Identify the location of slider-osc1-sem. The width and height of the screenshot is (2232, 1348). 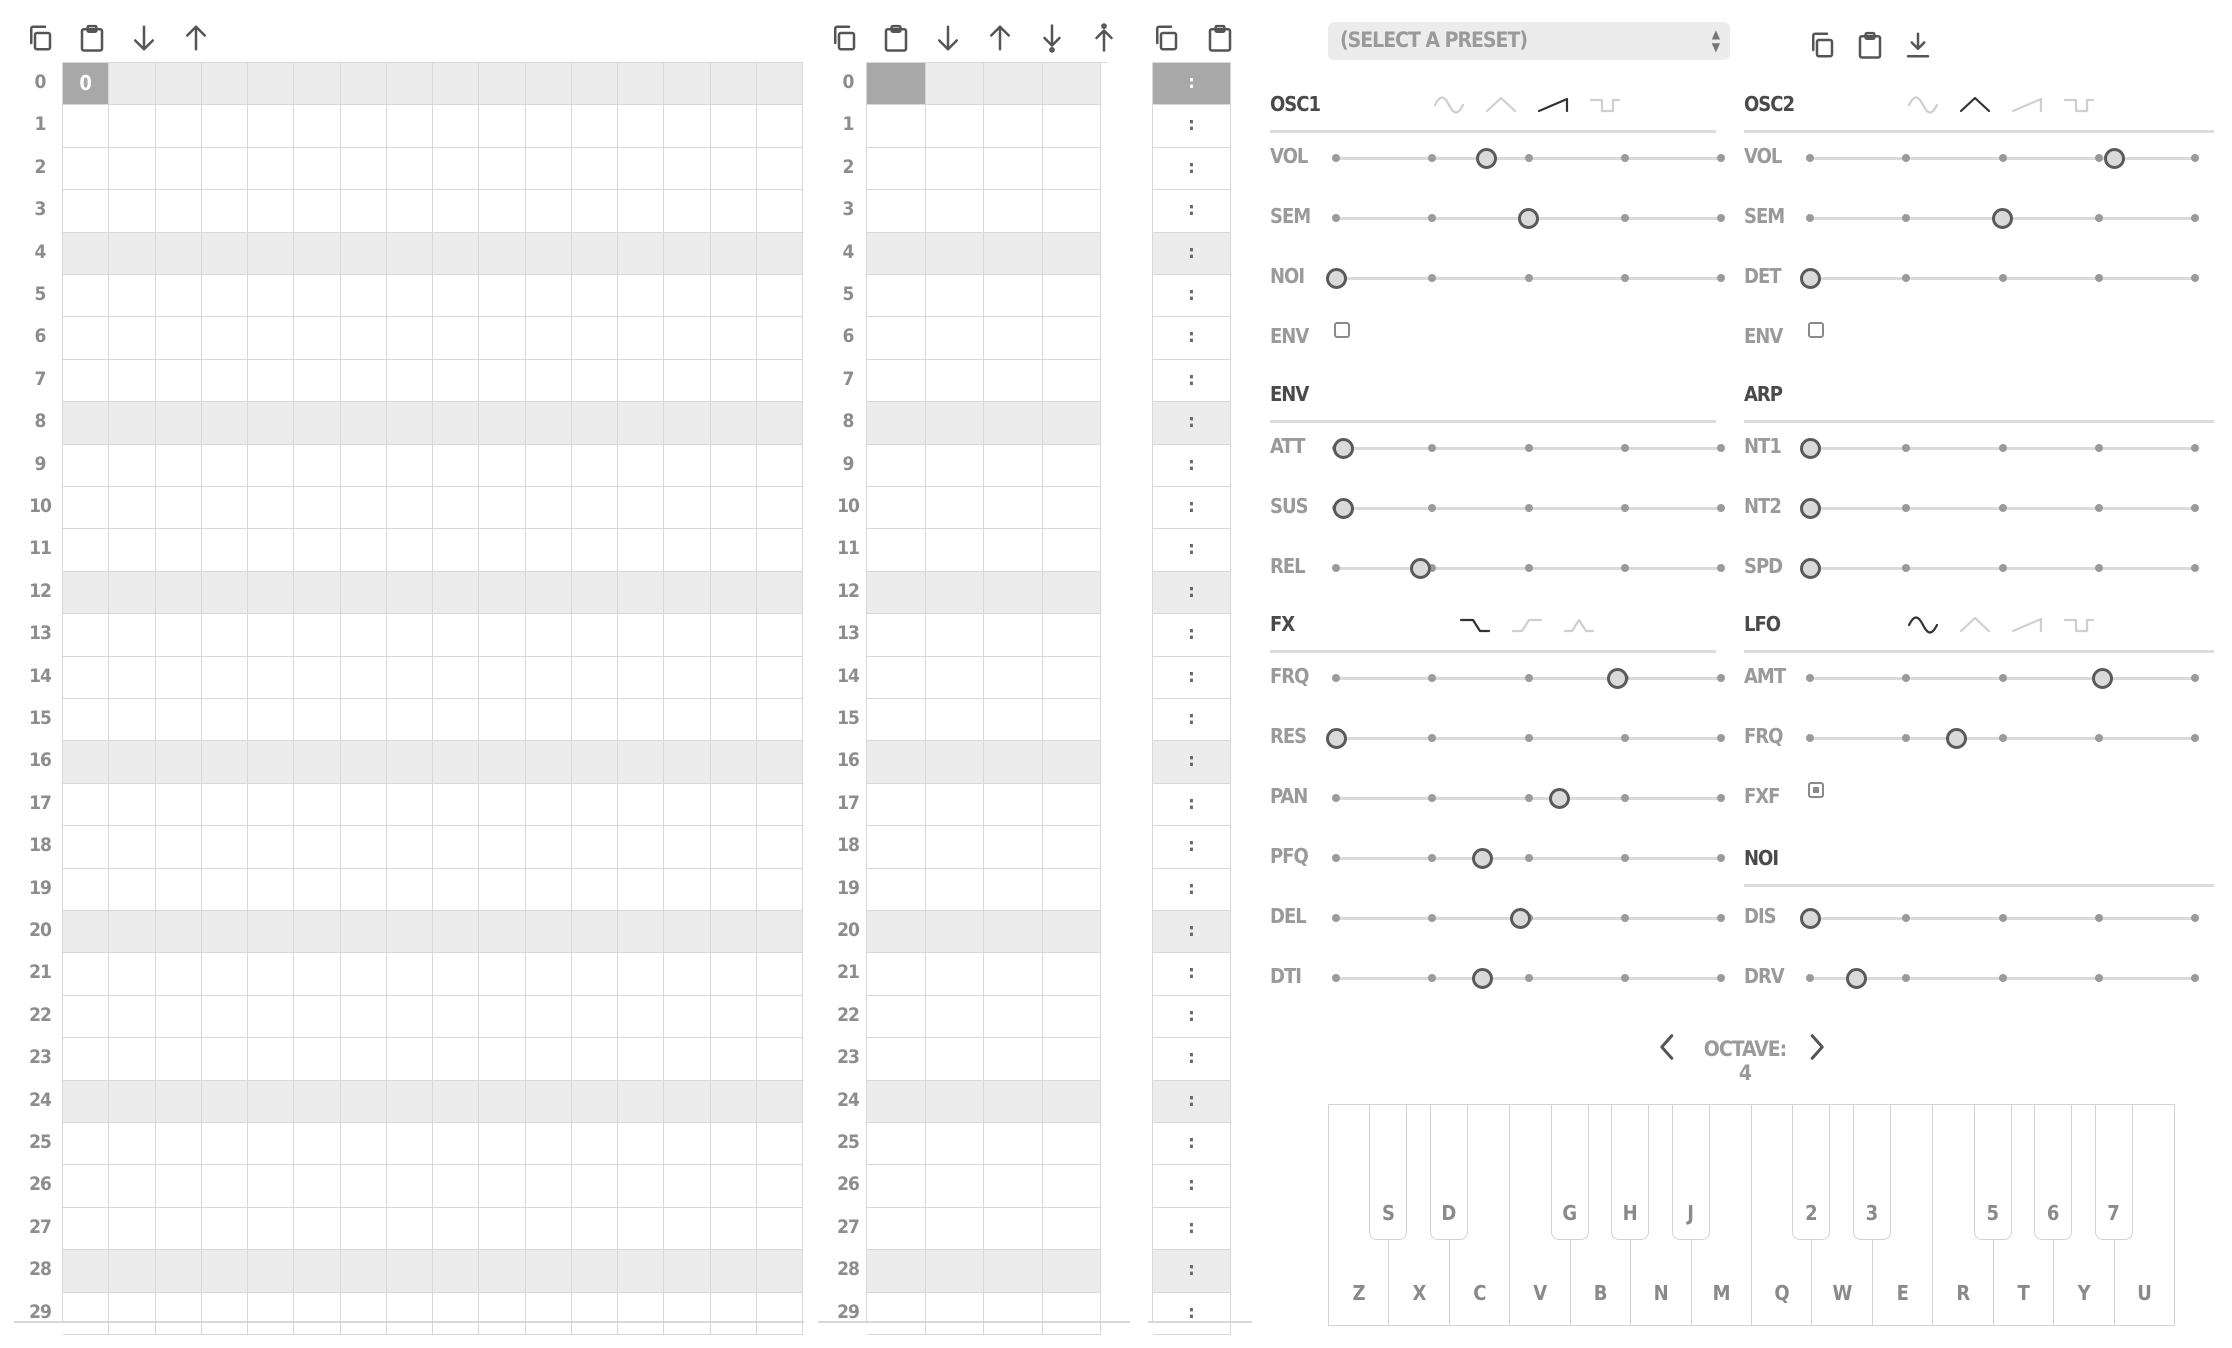
(1528, 218).